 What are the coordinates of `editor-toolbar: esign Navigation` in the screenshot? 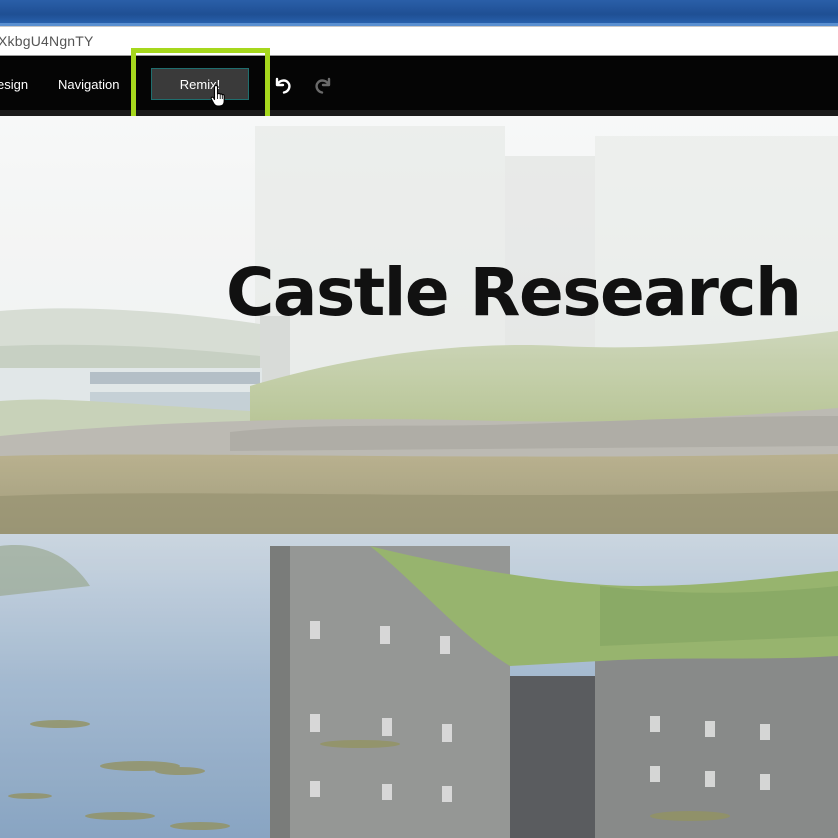 It's located at (419, 83).